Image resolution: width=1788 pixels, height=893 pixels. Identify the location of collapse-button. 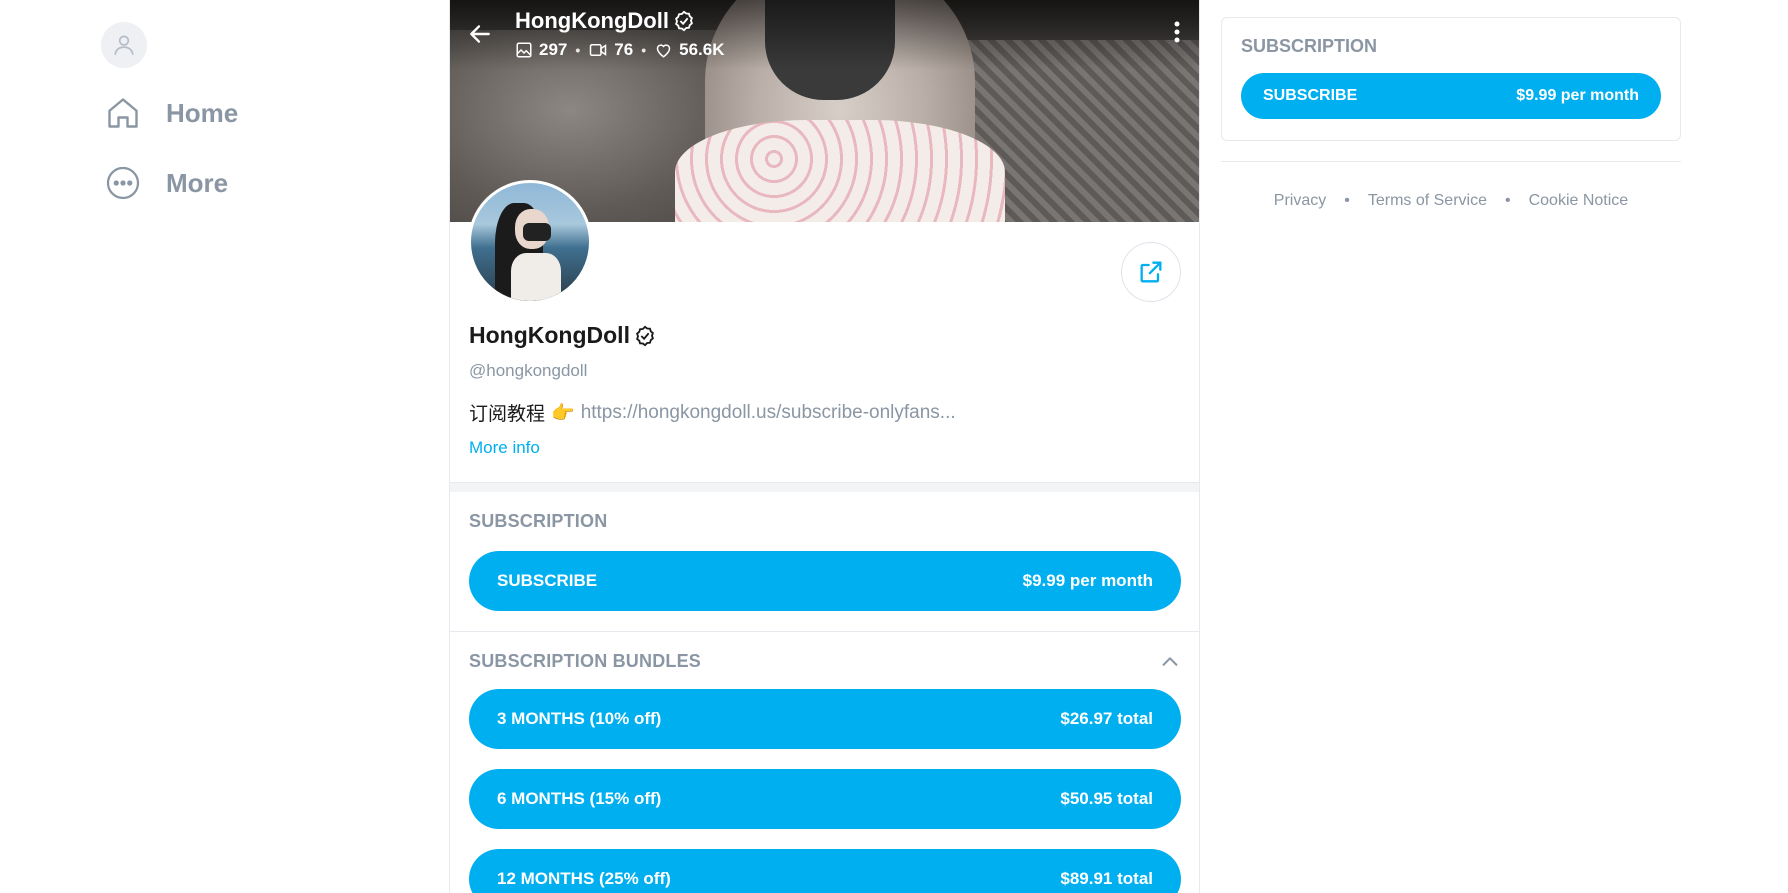
(1170, 664).